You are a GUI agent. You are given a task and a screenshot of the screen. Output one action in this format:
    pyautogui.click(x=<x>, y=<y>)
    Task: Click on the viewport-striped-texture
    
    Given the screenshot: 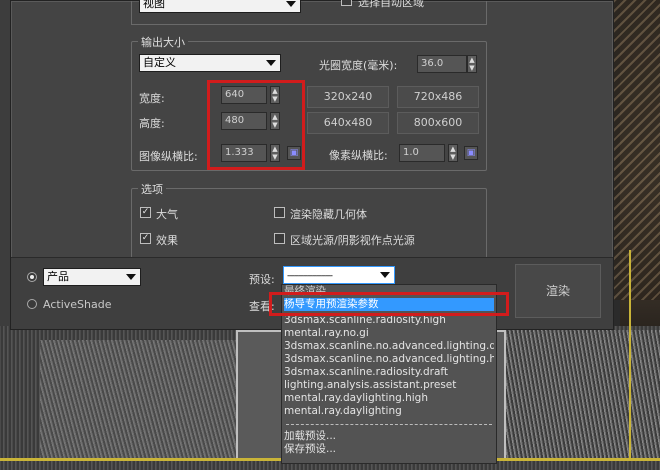 What is the action you would take?
    pyautogui.click(x=637, y=150)
    